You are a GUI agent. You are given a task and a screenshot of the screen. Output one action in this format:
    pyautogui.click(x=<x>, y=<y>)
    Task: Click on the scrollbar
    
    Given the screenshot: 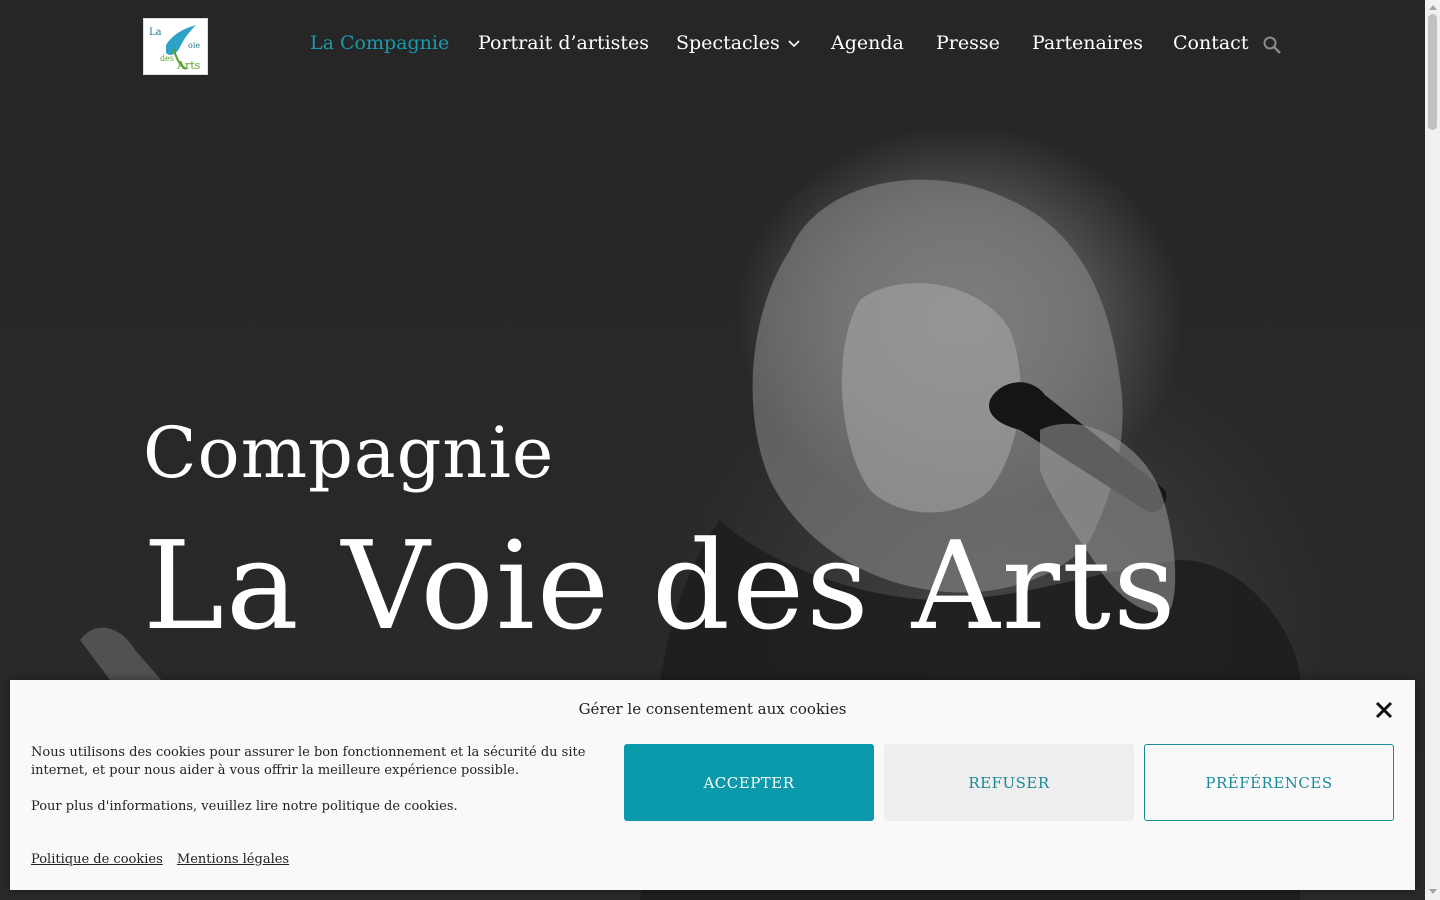 What is the action you would take?
    pyautogui.click(x=1432, y=450)
    